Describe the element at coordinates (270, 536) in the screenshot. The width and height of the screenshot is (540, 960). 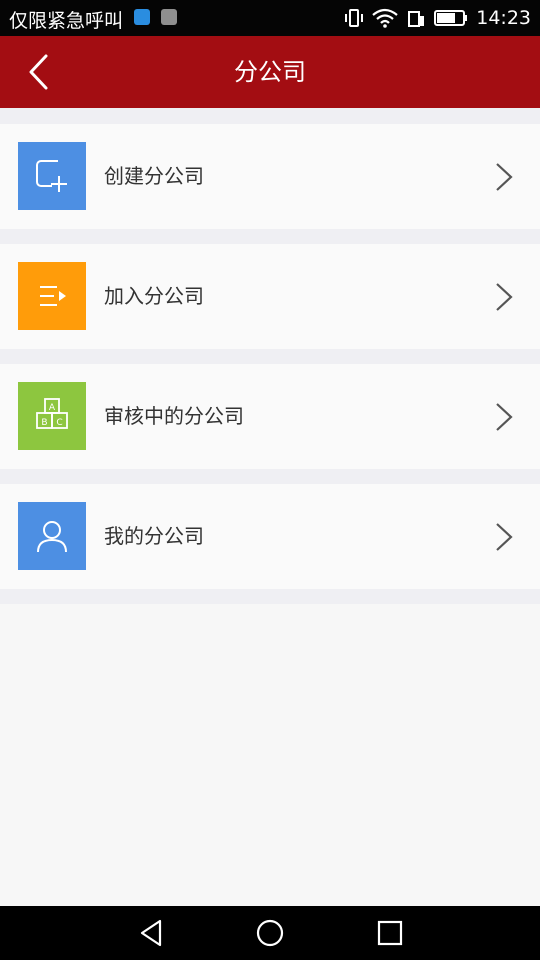
I see `menu-item-my-branch: 我的分公司` at that location.